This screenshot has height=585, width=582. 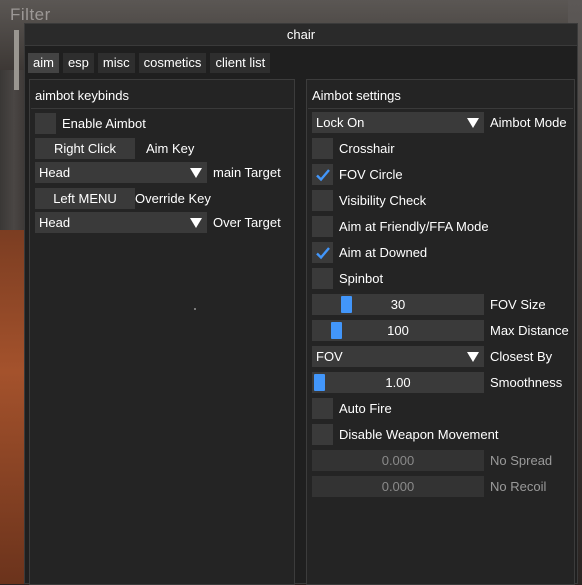 I want to click on aim-friendly-label: Aim at Friendly/FFA Mode, so click(x=414, y=226).